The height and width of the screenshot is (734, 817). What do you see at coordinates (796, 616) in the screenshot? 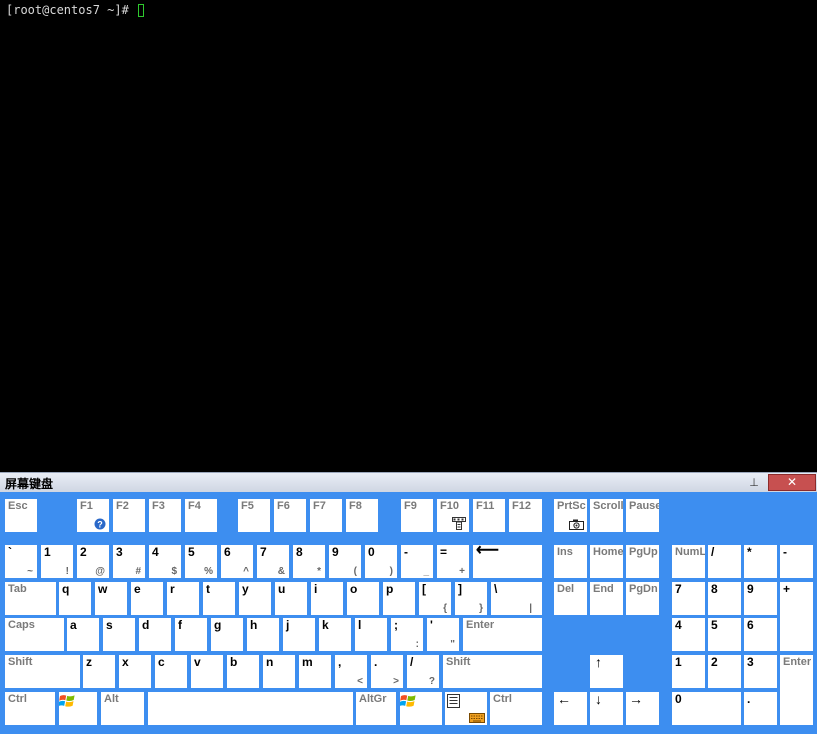
I see `key-num-plus: +` at bounding box center [796, 616].